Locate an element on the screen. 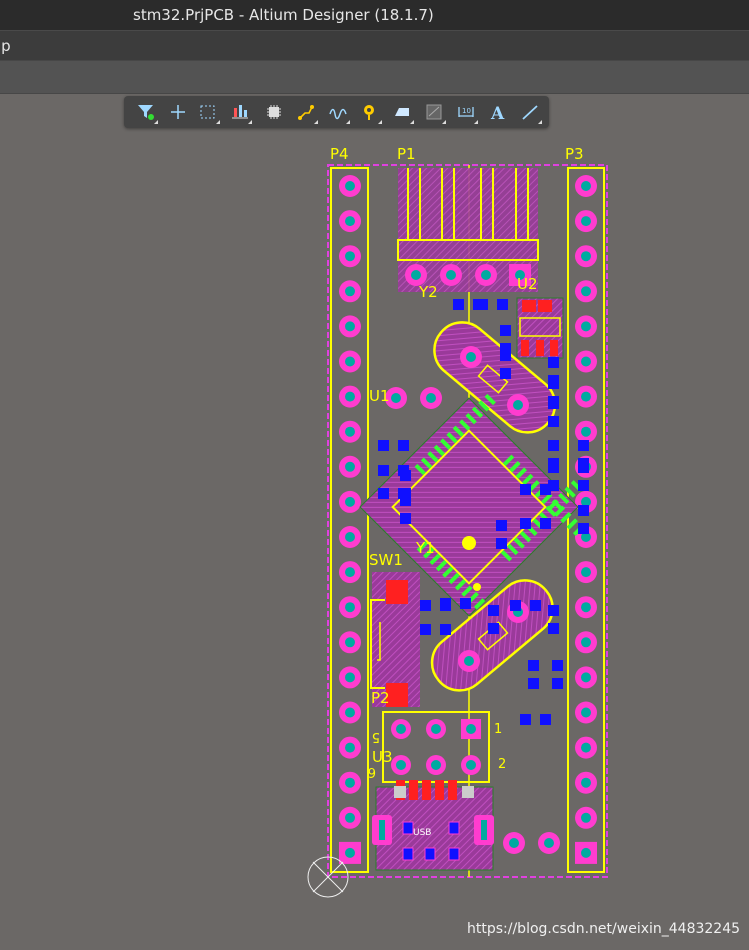  u1-part is located at coordinates (413, 398).